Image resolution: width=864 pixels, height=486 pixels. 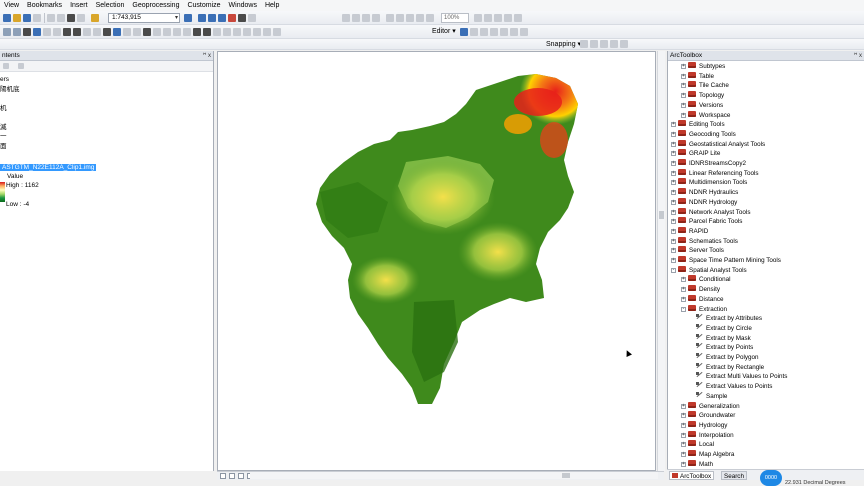 I want to click on effects-icon, so click(x=227, y=32).